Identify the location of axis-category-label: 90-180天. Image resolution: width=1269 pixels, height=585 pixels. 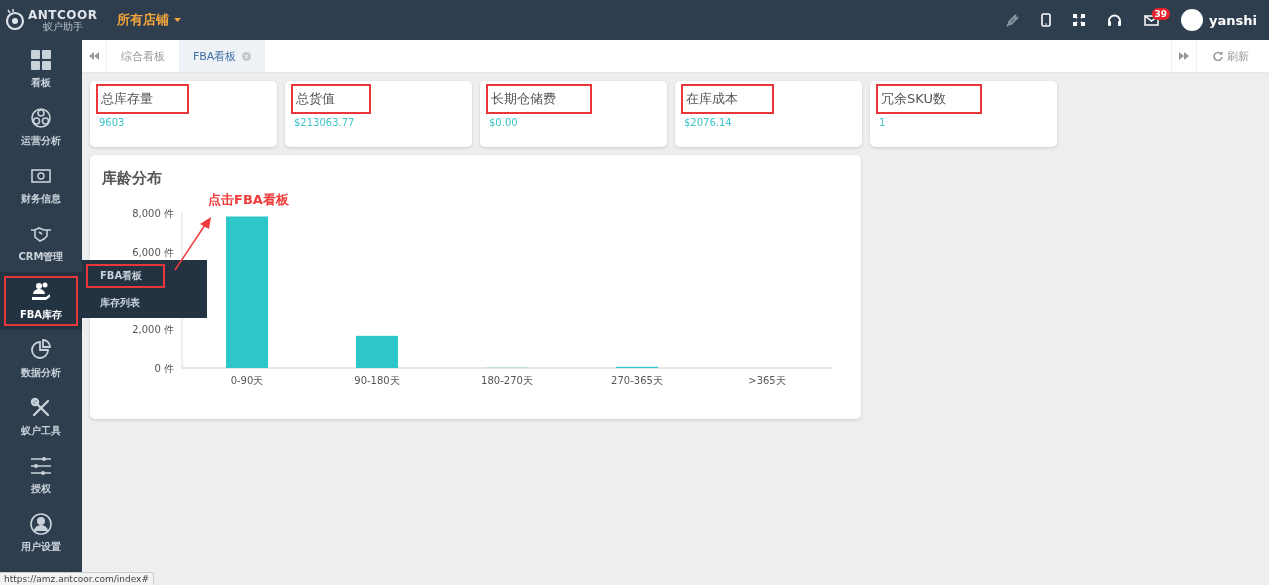
(377, 380).